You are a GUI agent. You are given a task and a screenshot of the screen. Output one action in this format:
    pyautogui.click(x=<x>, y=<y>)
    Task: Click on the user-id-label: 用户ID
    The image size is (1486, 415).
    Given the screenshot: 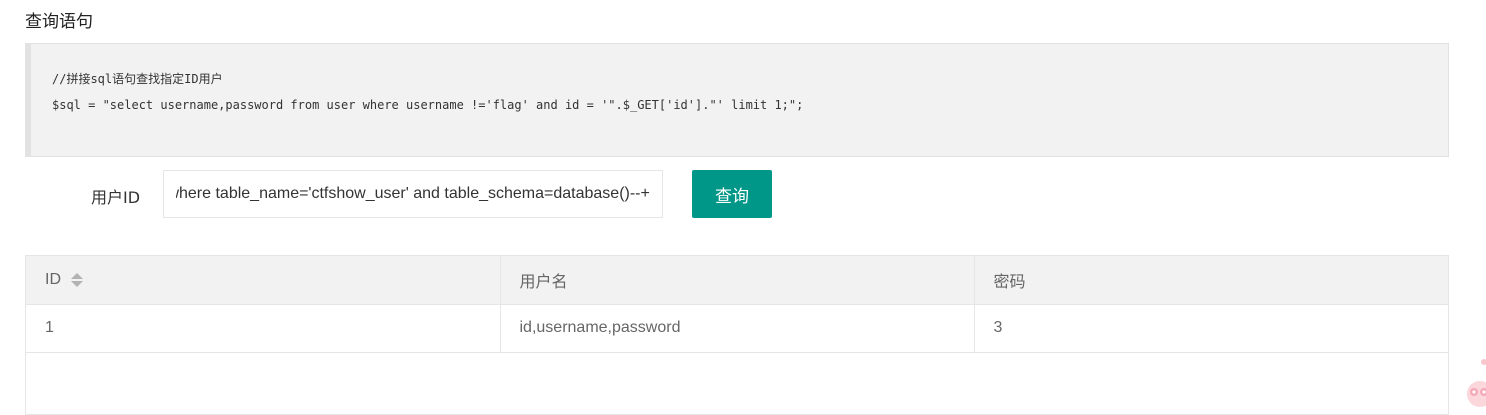 What is the action you would take?
    pyautogui.click(x=116, y=197)
    